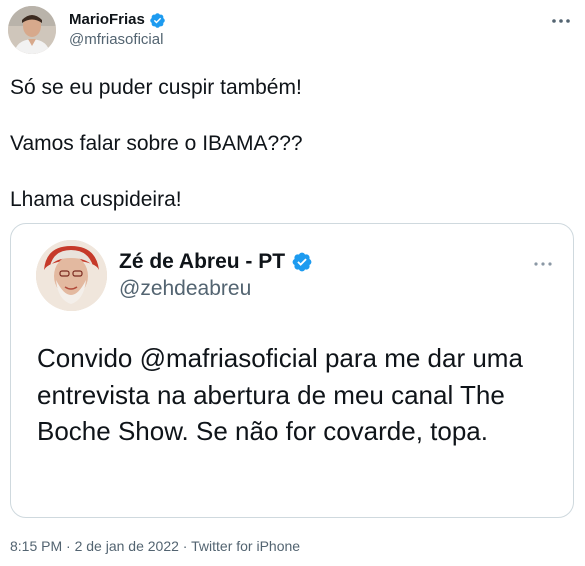 This screenshot has height=566, width=585. What do you see at coordinates (96, 199) in the screenshot?
I see `tweet-text-line: Lhama cuspideira!` at bounding box center [96, 199].